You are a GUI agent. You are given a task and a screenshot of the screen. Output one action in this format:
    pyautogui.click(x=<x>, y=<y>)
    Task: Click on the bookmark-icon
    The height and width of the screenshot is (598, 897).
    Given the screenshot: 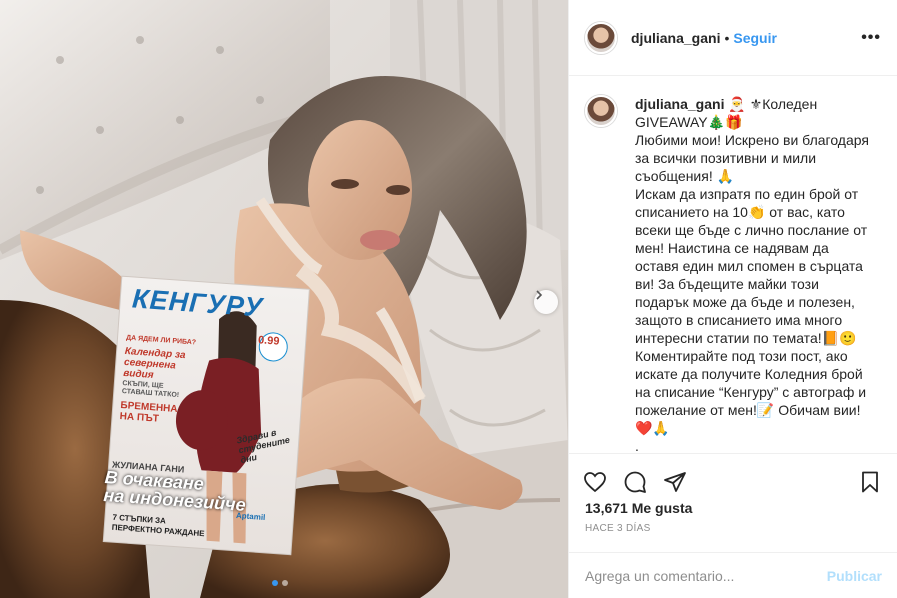 What is the action you would take?
    pyautogui.click(x=870, y=482)
    